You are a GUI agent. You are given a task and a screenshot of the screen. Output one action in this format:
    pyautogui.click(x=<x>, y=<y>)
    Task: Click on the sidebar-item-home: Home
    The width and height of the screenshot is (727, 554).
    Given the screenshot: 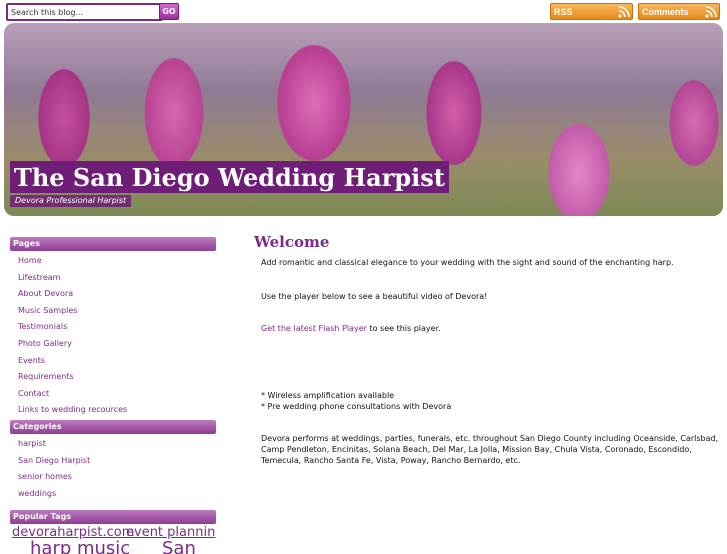 What is the action you would take?
    pyautogui.click(x=30, y=260)
    